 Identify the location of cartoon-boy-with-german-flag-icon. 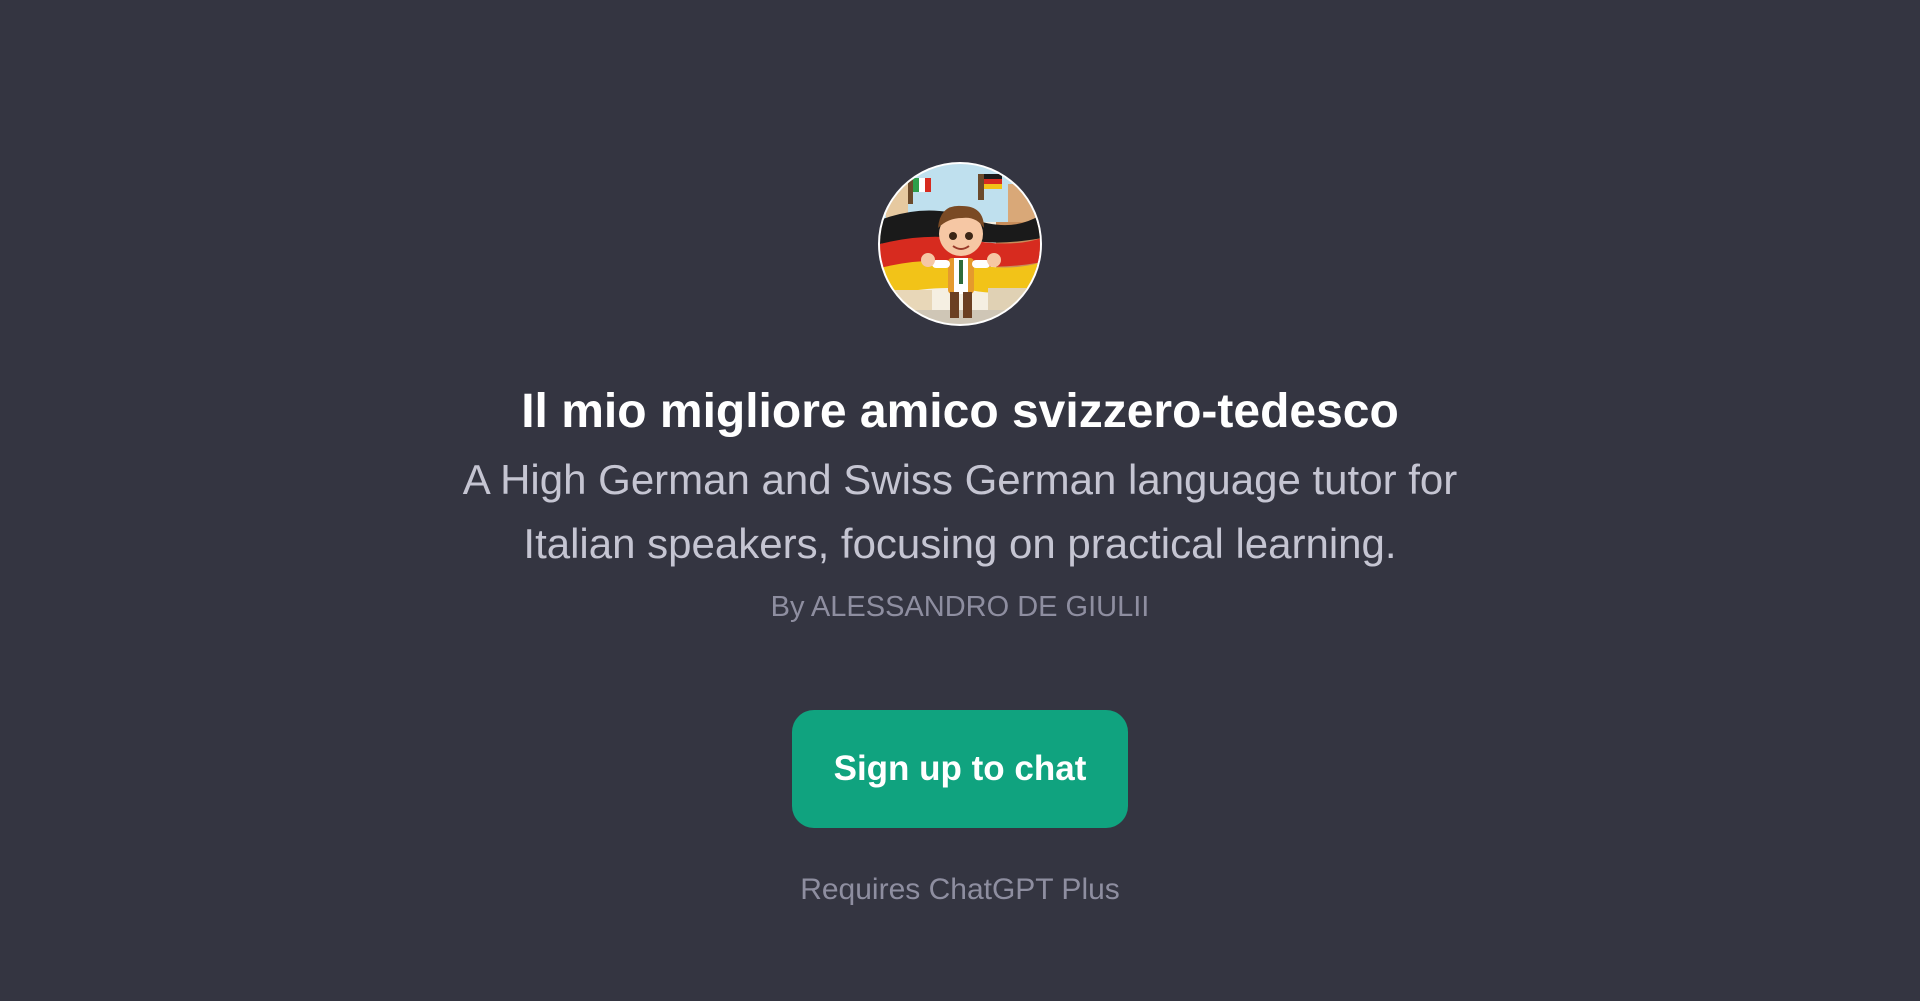
(960, 244).